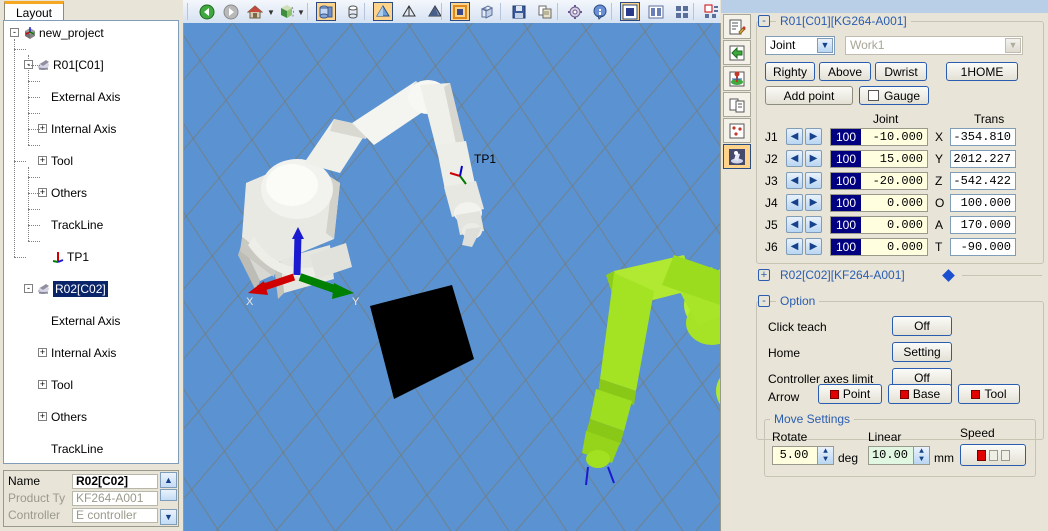 The width and height of the screenshot is (1048, 531). I want to click on tree-node: External Axis, so click(91, 321).